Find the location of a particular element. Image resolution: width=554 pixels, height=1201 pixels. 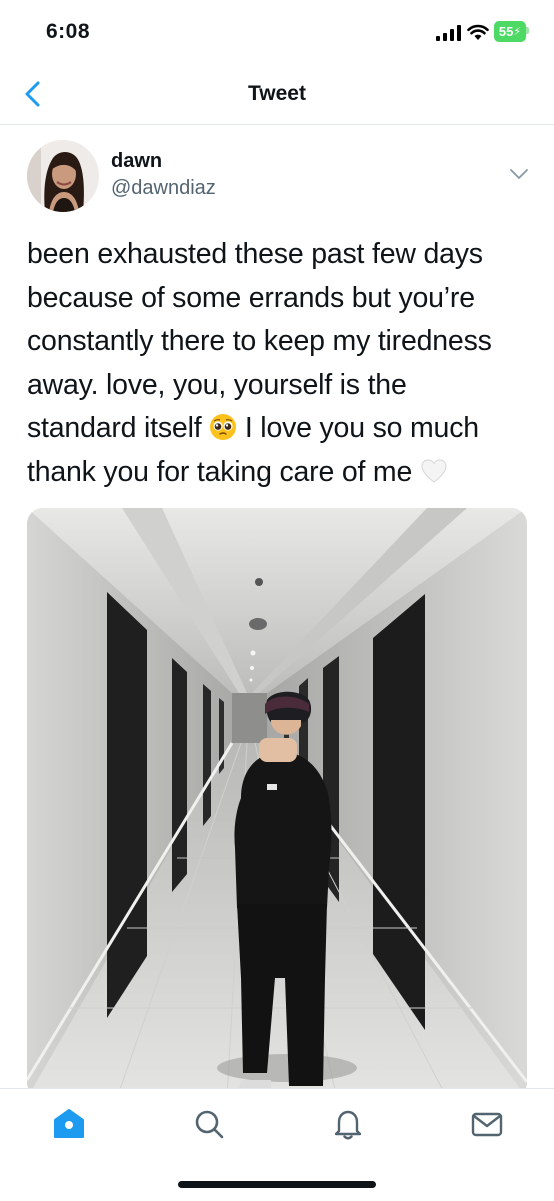

battery-charging-icon: 55 ⚡ is located at coordinates (513, 31).